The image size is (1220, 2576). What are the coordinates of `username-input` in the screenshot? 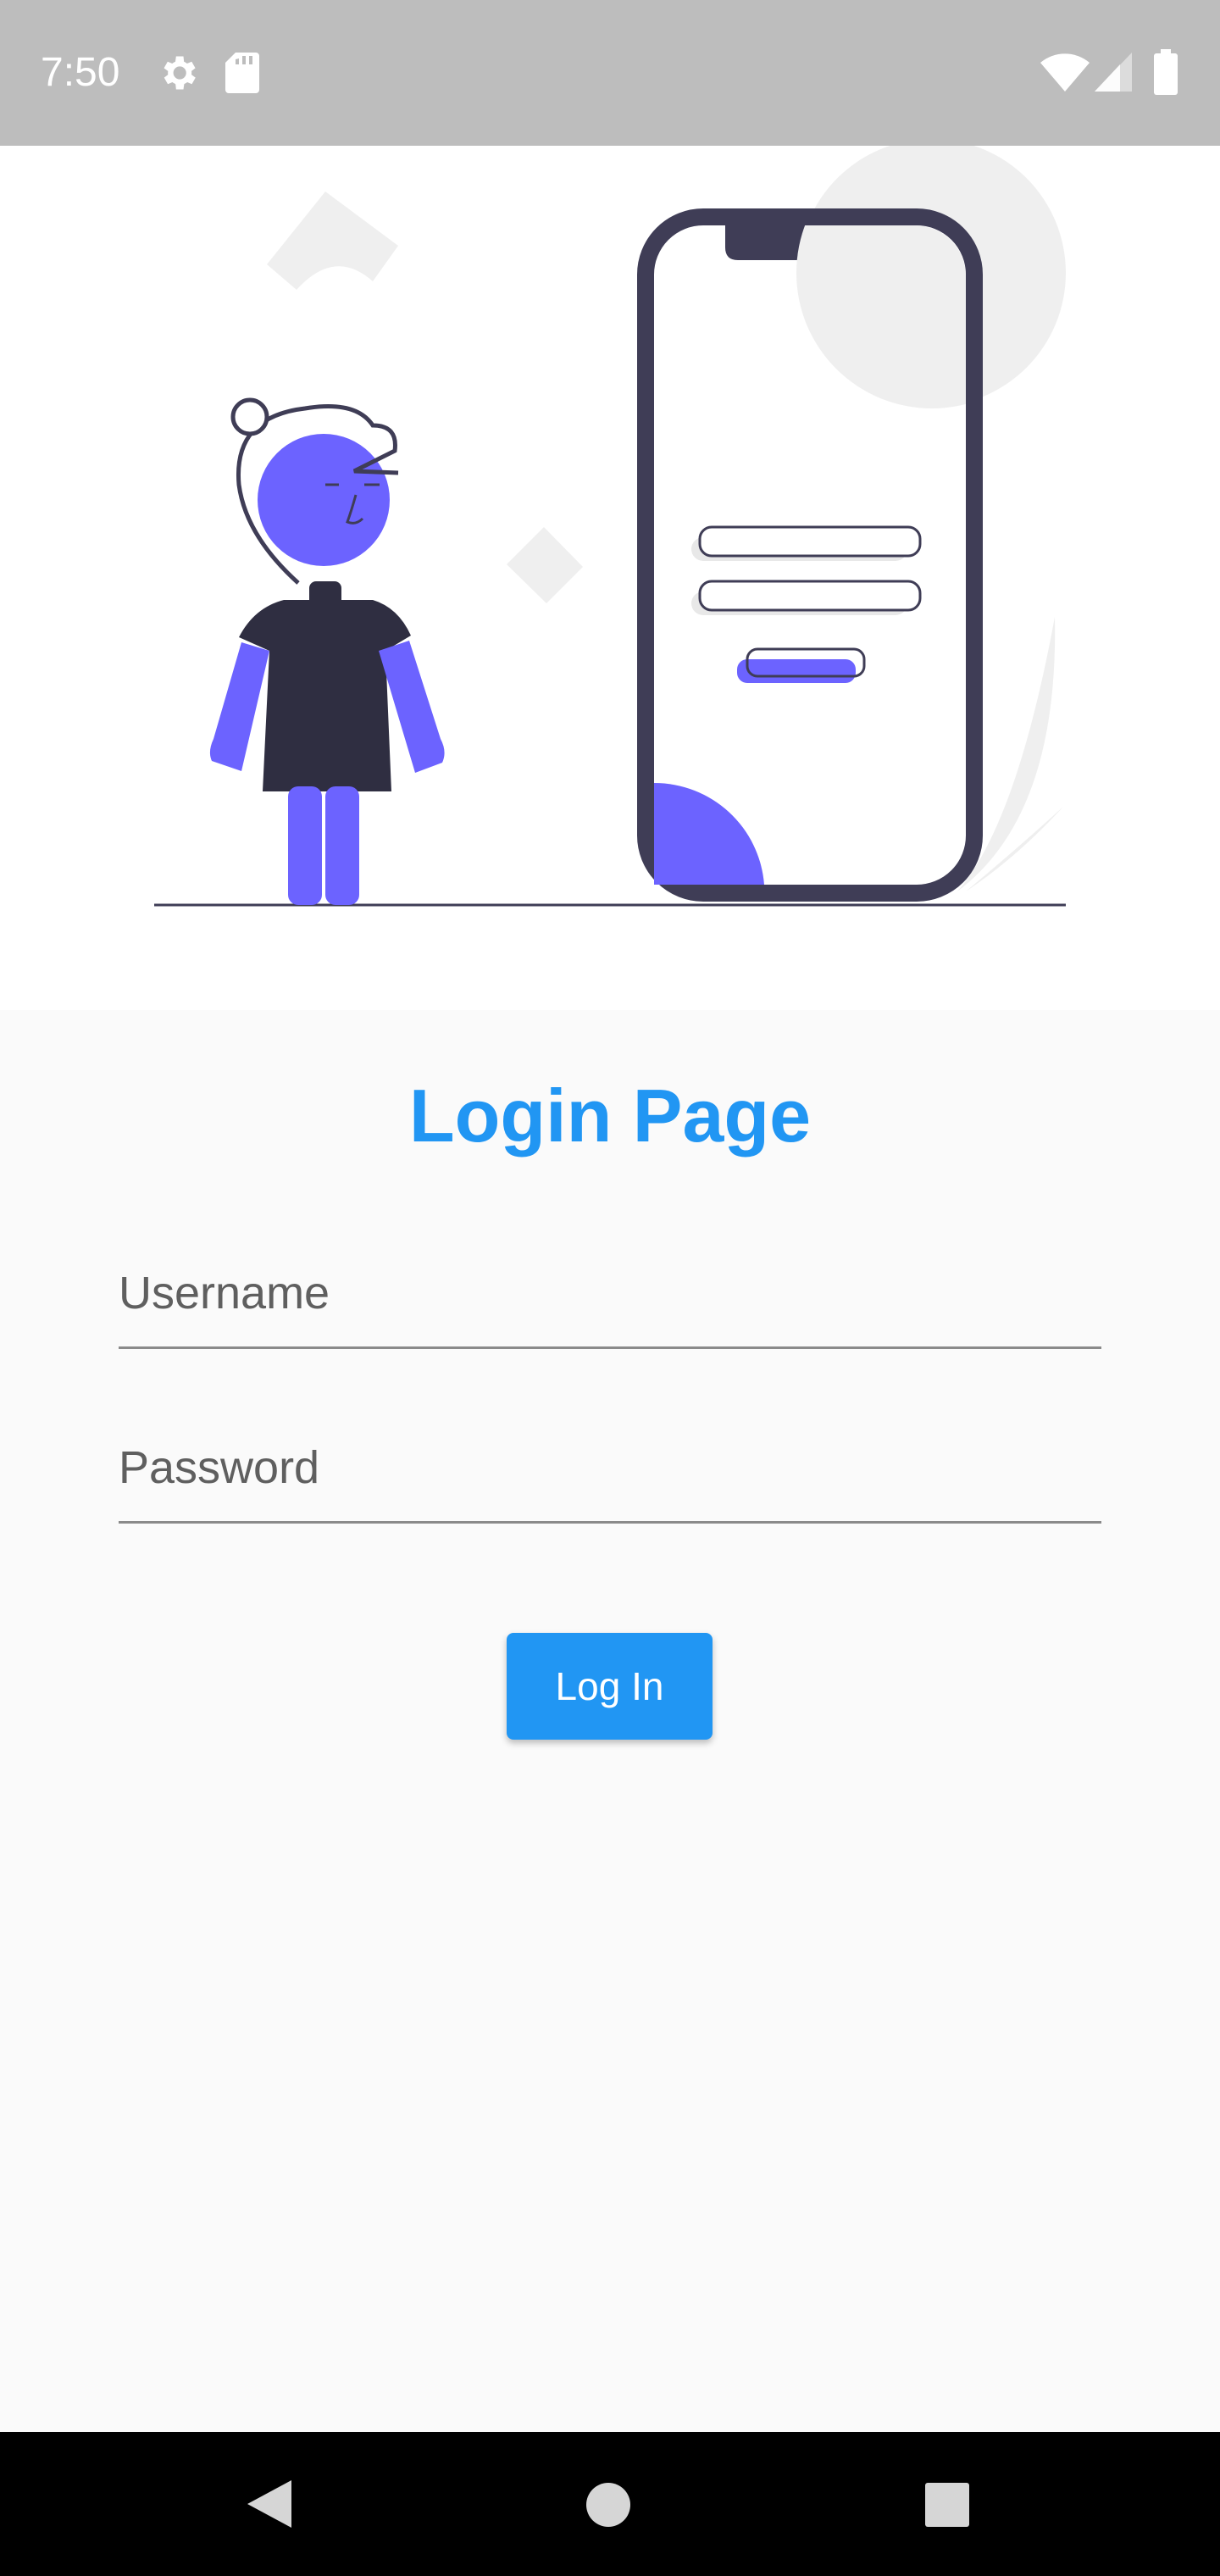 It's located at (610, 1294).